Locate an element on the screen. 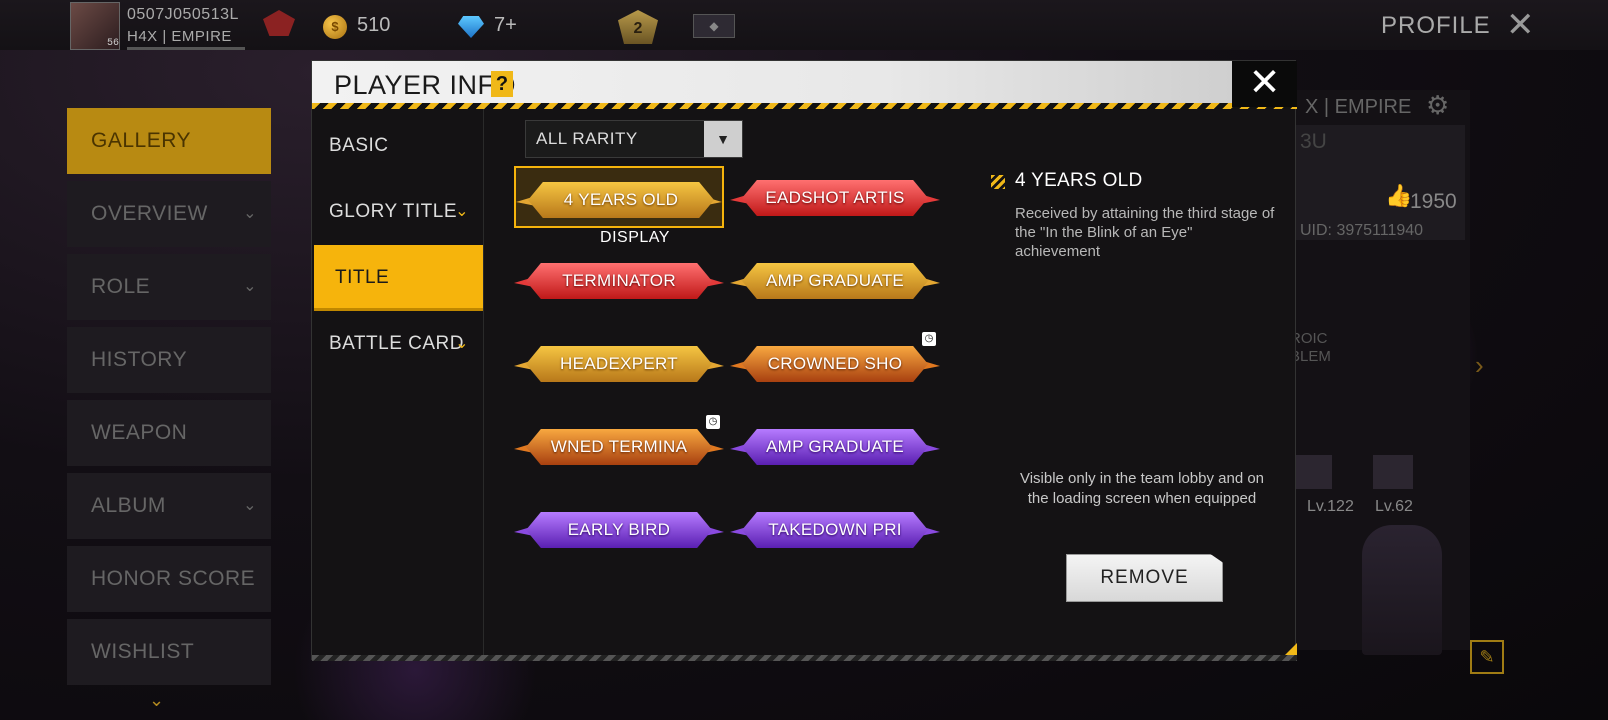 This screenshot has width=1608, height=720. menu-item-overview: OVERVIEW ⌄ is located at coordinates (169, 214).